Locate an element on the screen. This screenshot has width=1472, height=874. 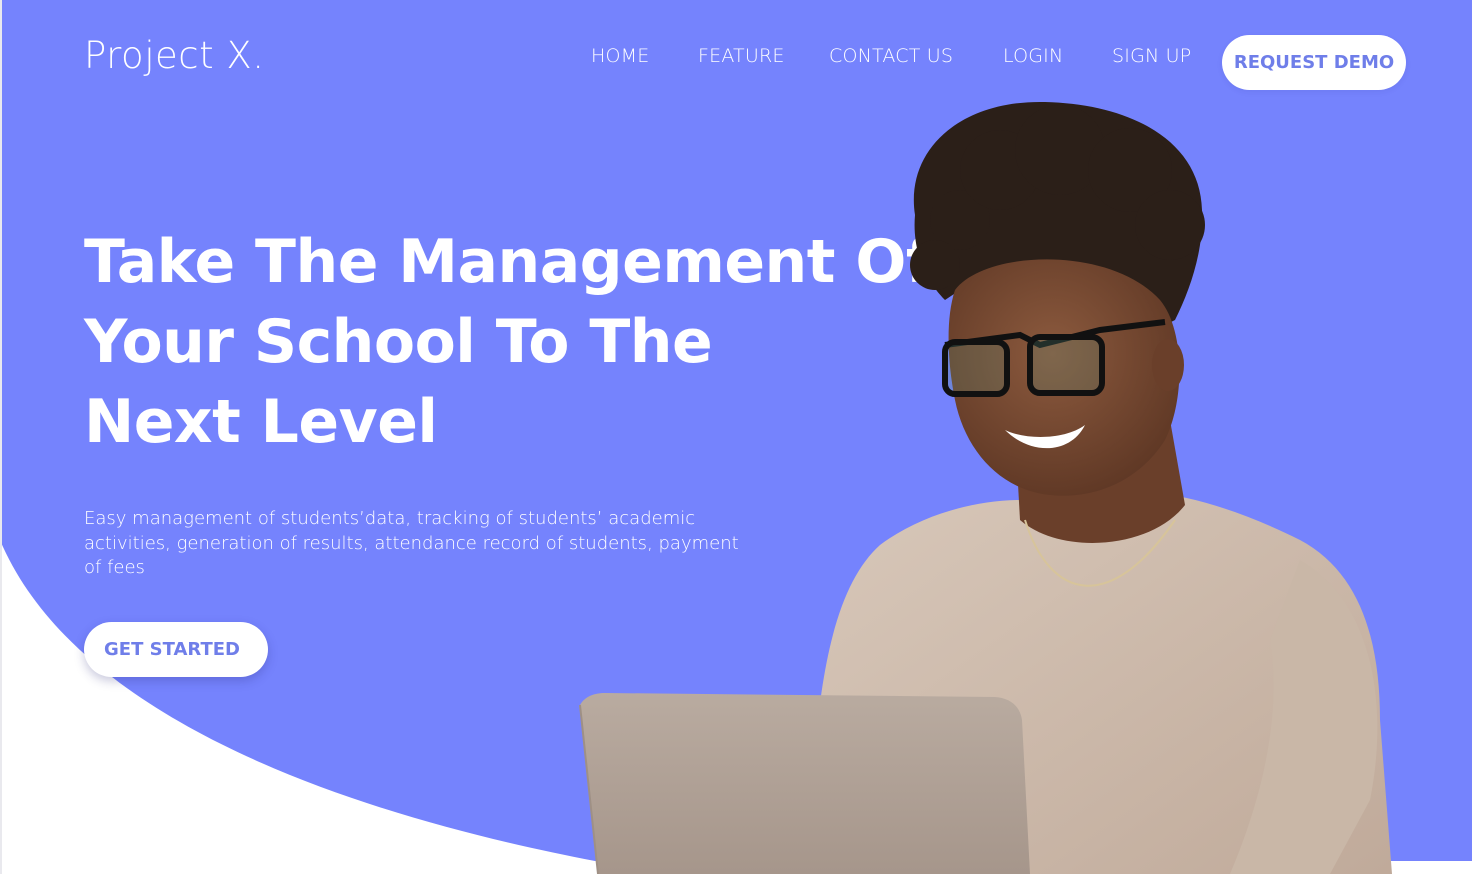
nav-login-link: LOGIN is located at coordinates (1033, 56).